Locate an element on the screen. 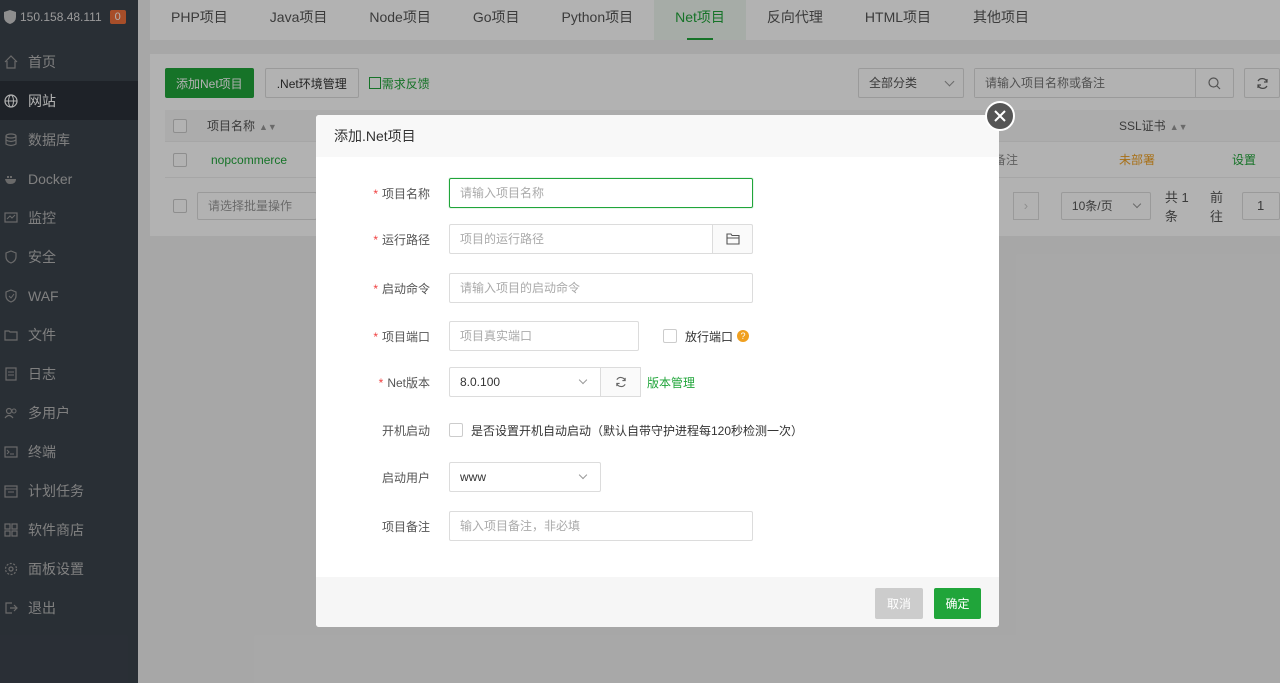 This screenshot has width=1280, height=683. field-row-cmd: * 启动命令 is located at coordinates (657, 288).